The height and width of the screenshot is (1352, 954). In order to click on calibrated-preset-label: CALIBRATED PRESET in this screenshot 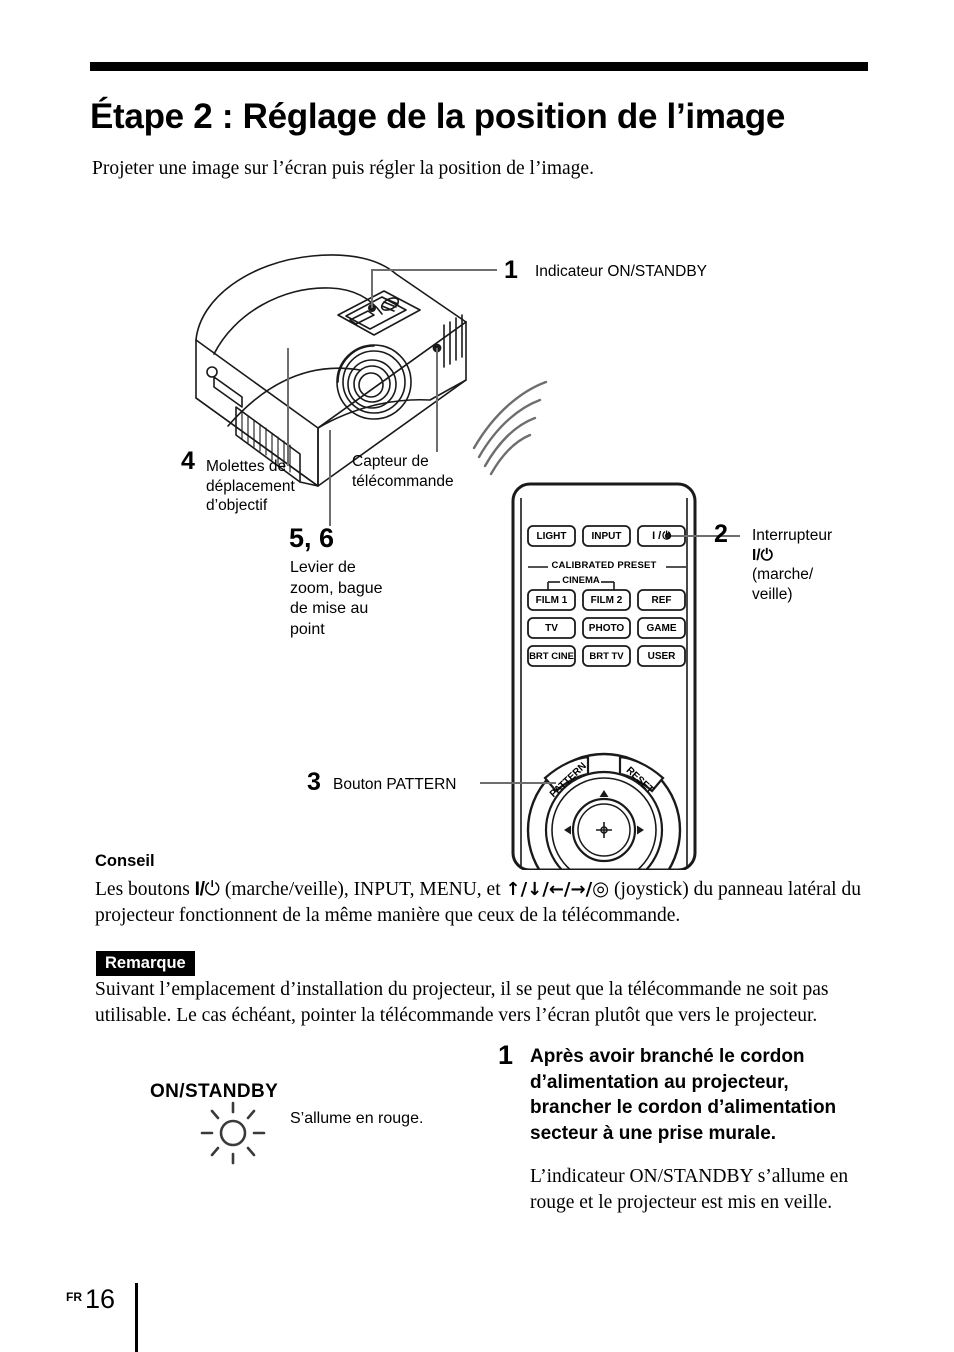, I will do `click(604, 565)`.